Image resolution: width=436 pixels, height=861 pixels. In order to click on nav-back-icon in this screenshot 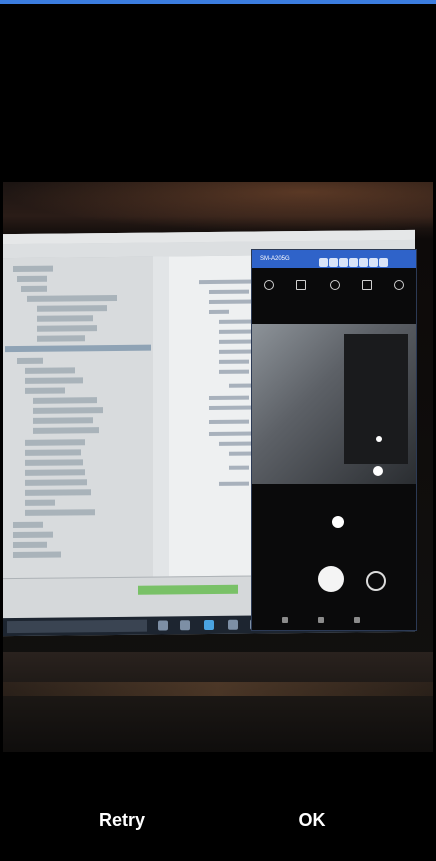, I will do `click(357, 620)`.